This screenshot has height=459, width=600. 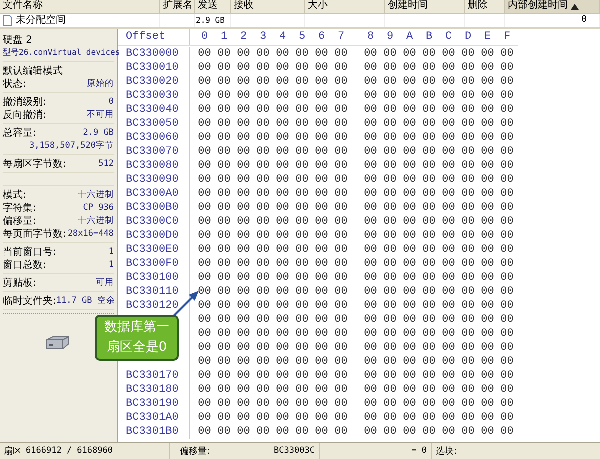 What do you see at coordinates (100, 114) in the screenshot?
I see `info-value: 不可用` at bounding box center [100, 114].